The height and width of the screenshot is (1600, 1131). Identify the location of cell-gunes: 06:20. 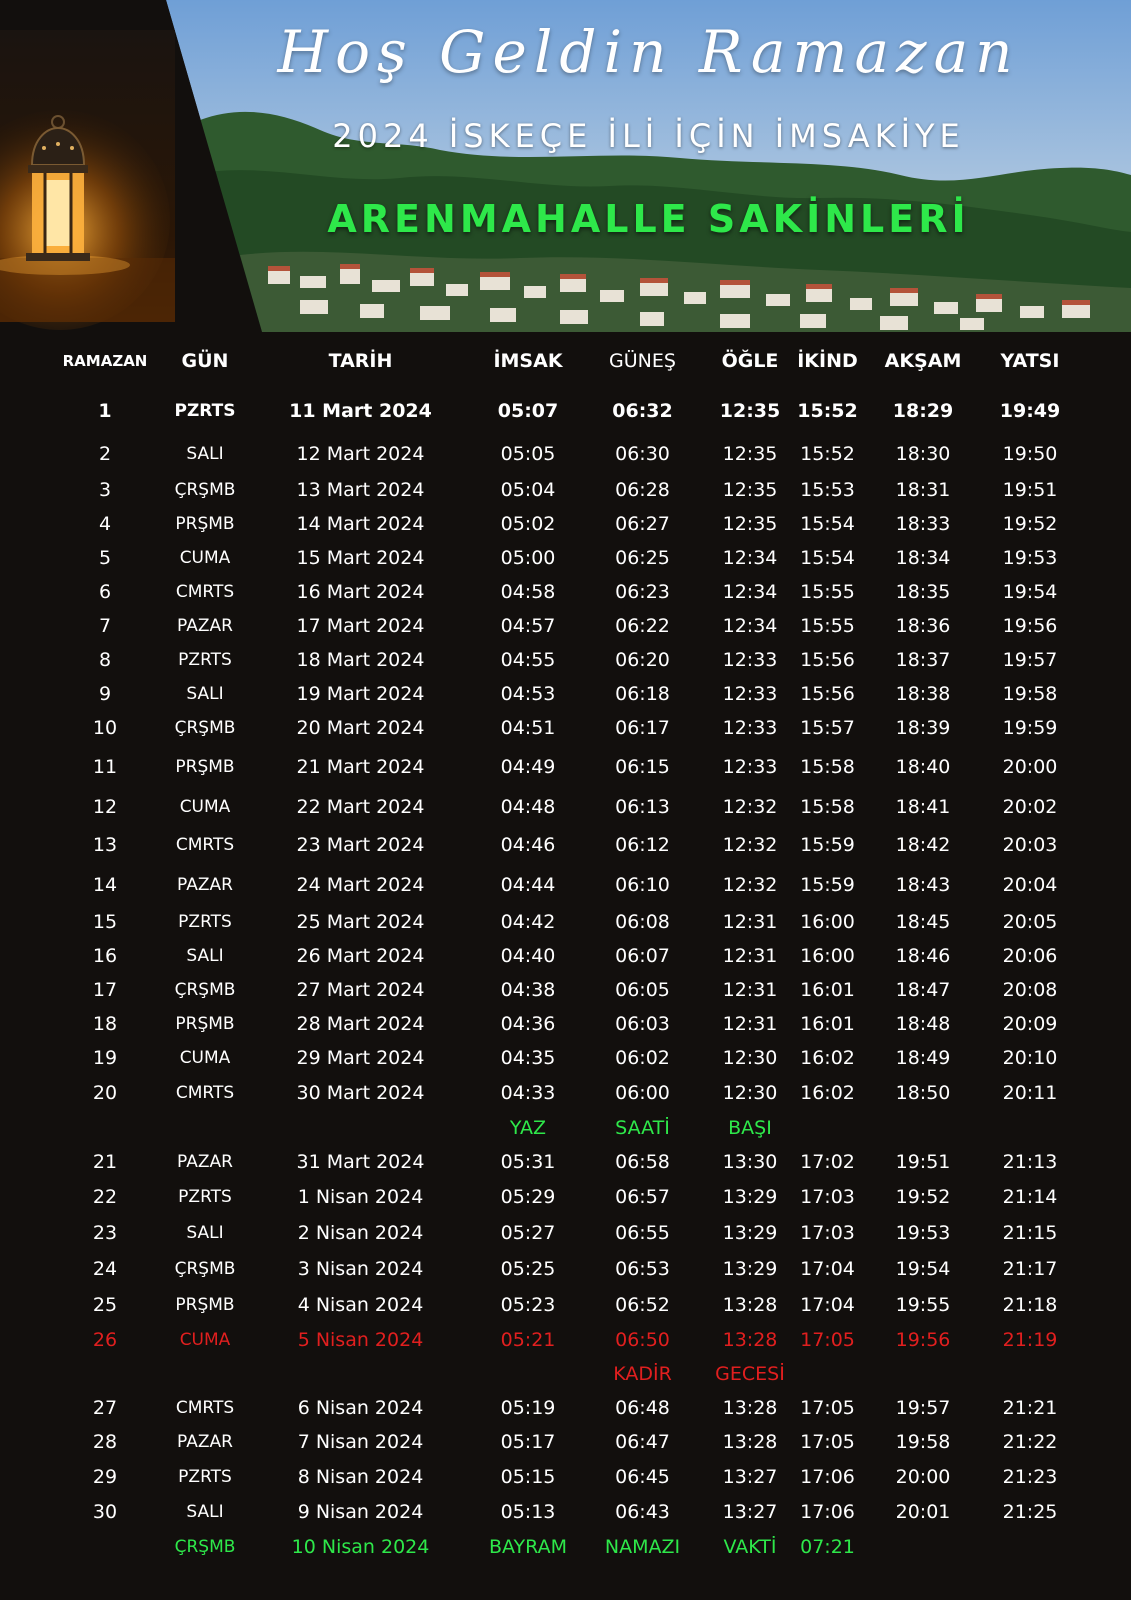
(642, 660).